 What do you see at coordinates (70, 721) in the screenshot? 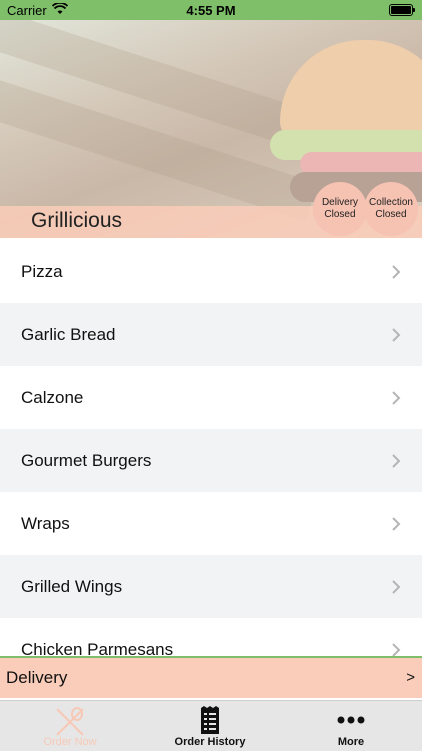
I see `utensils-icon` at bounding box center [70, 721].